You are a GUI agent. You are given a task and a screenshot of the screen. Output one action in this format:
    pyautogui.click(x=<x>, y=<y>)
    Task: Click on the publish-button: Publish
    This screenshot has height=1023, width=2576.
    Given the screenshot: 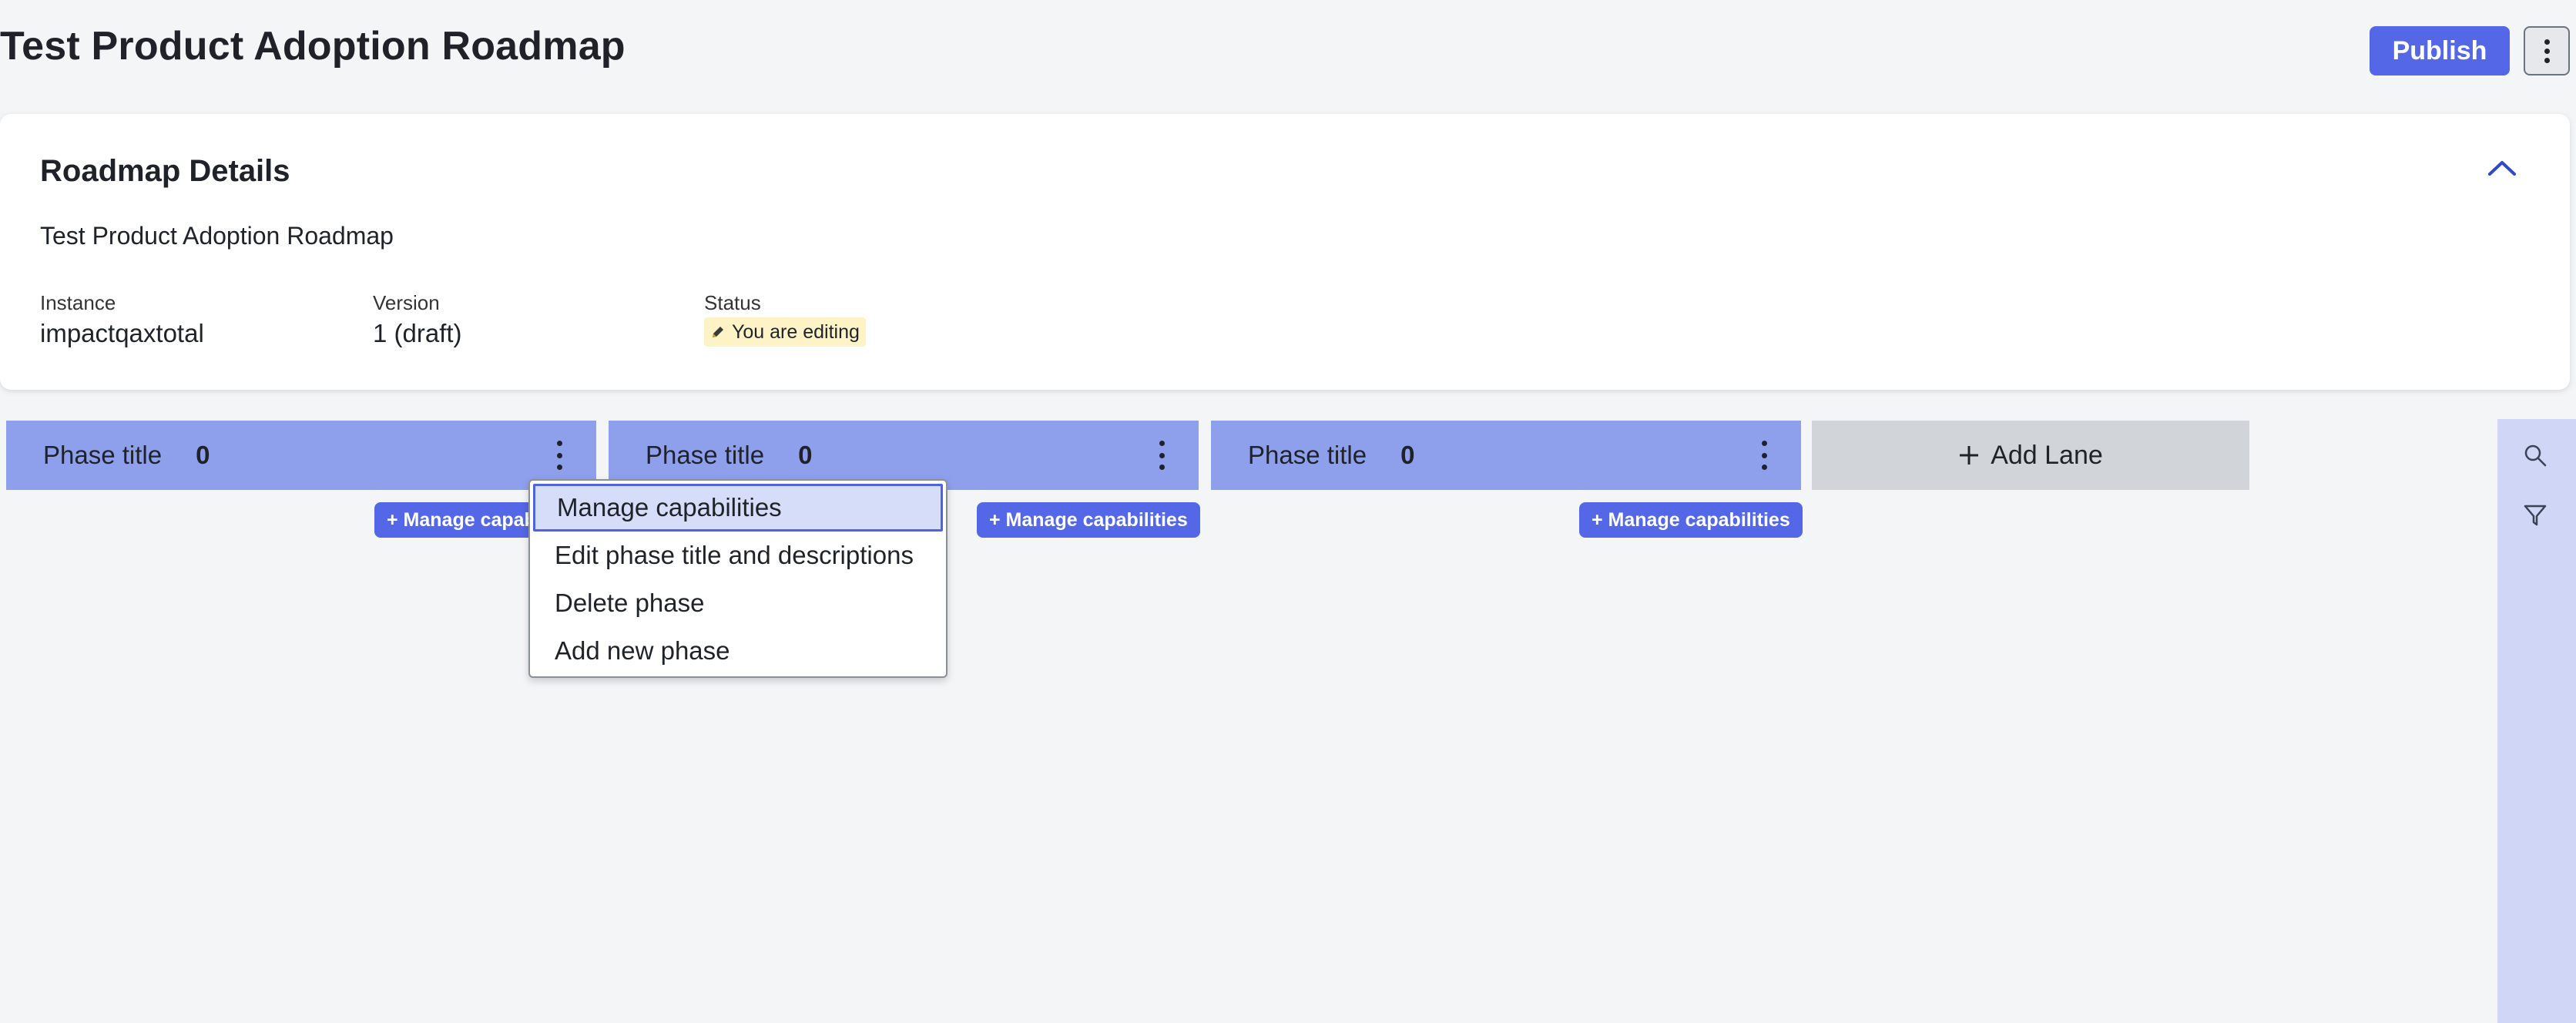 What is the action you would take?
    pyautogui.click(x=2440, y=50)
    